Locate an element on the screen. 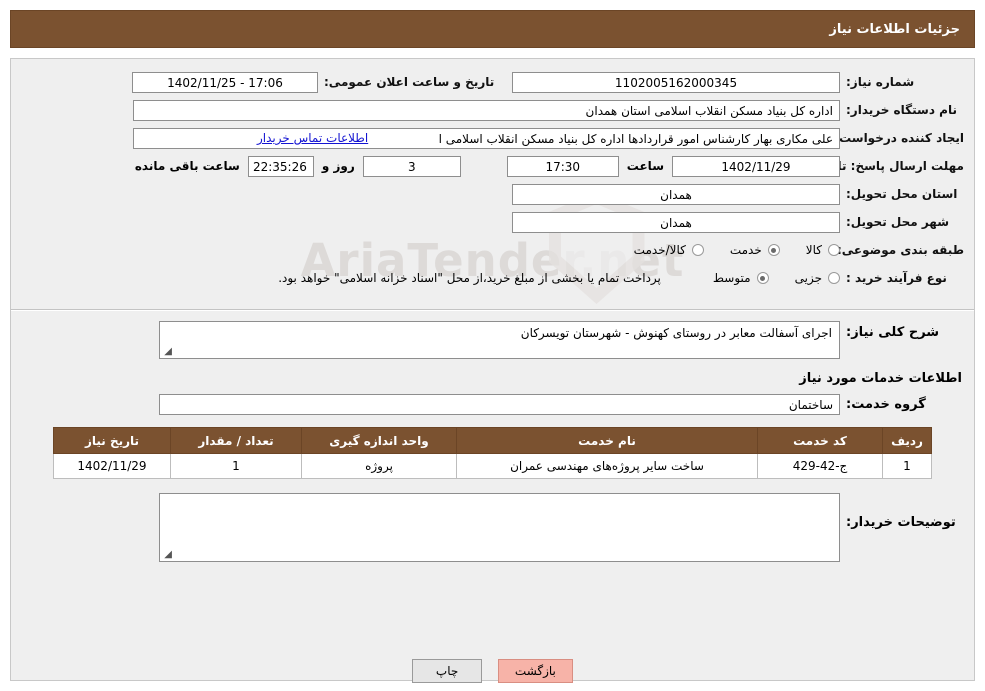  deadline-date: 1402/11/29 is located at coordinates (756, 166).